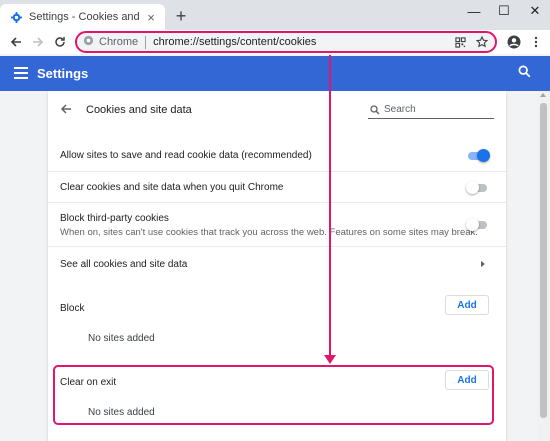 This screenshot has width=550, height=441. Describe the element at coordinates (119, 42) in the screenshot. I see `site-label: Chrome` at that location.